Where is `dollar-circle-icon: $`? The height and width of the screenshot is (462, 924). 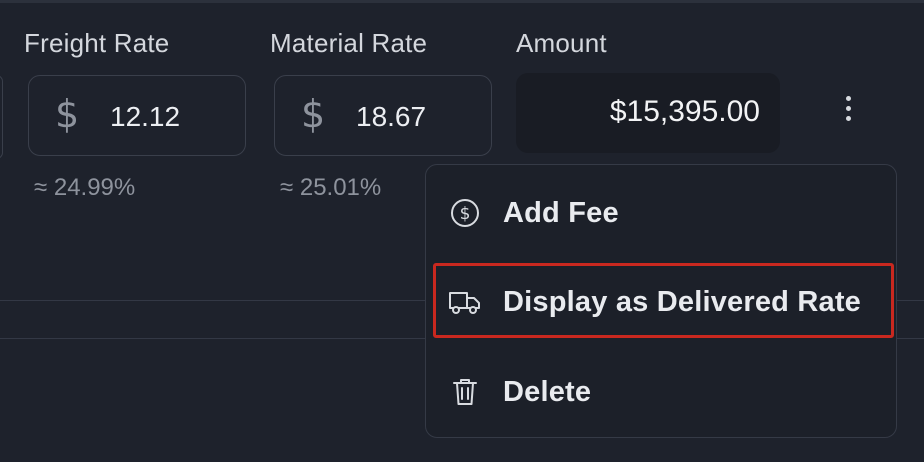
dollar-circle-icon: $ is located at coordinates (465, 213).